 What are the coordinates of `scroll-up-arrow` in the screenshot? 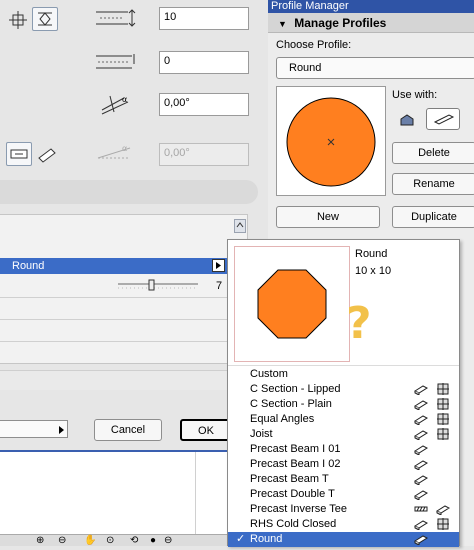 It's located at (240, 226).